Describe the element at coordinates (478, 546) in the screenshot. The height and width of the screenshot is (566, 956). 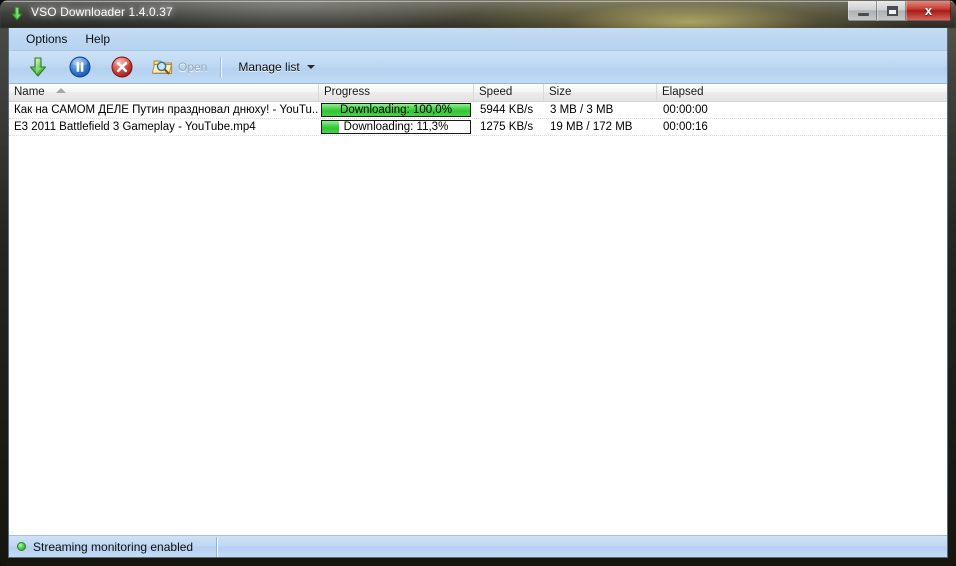
I see `status-bar: Streaming monitoring enabled` at that location.